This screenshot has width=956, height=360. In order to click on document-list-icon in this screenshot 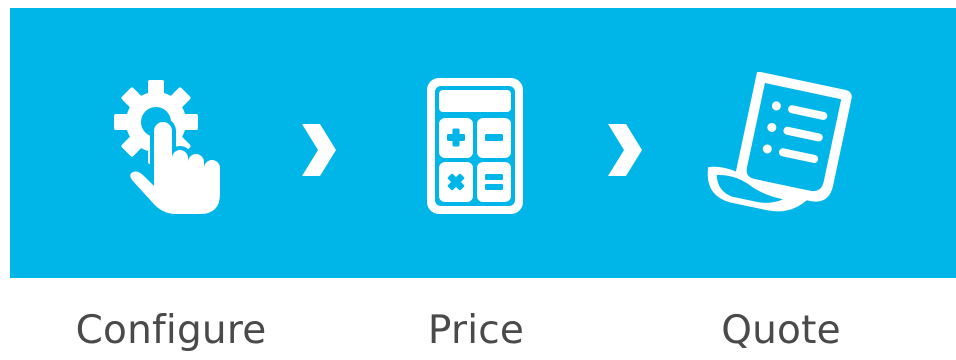, I will do `click(782, 147)`.